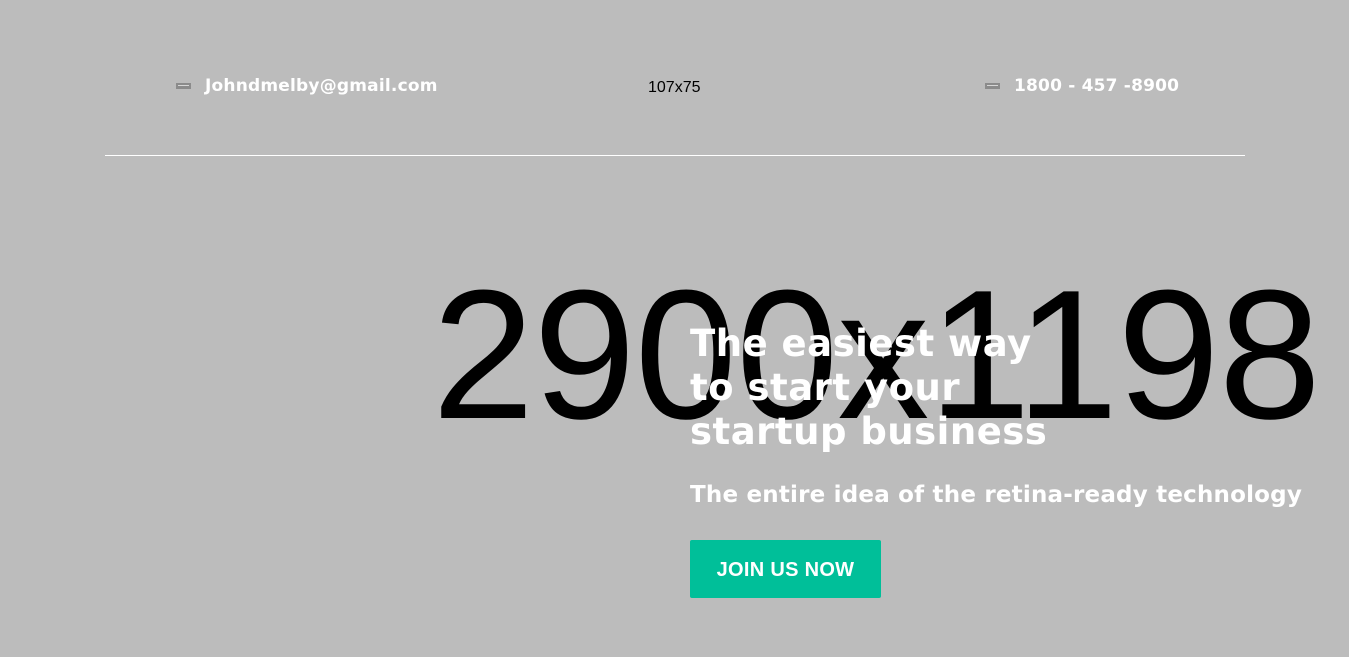 The height and width of the screenshot is (657, 1349). Describe the element at coordinates (785, 569) in the screenshot. I see `join-us-button: JOIN US NOW` at that location.